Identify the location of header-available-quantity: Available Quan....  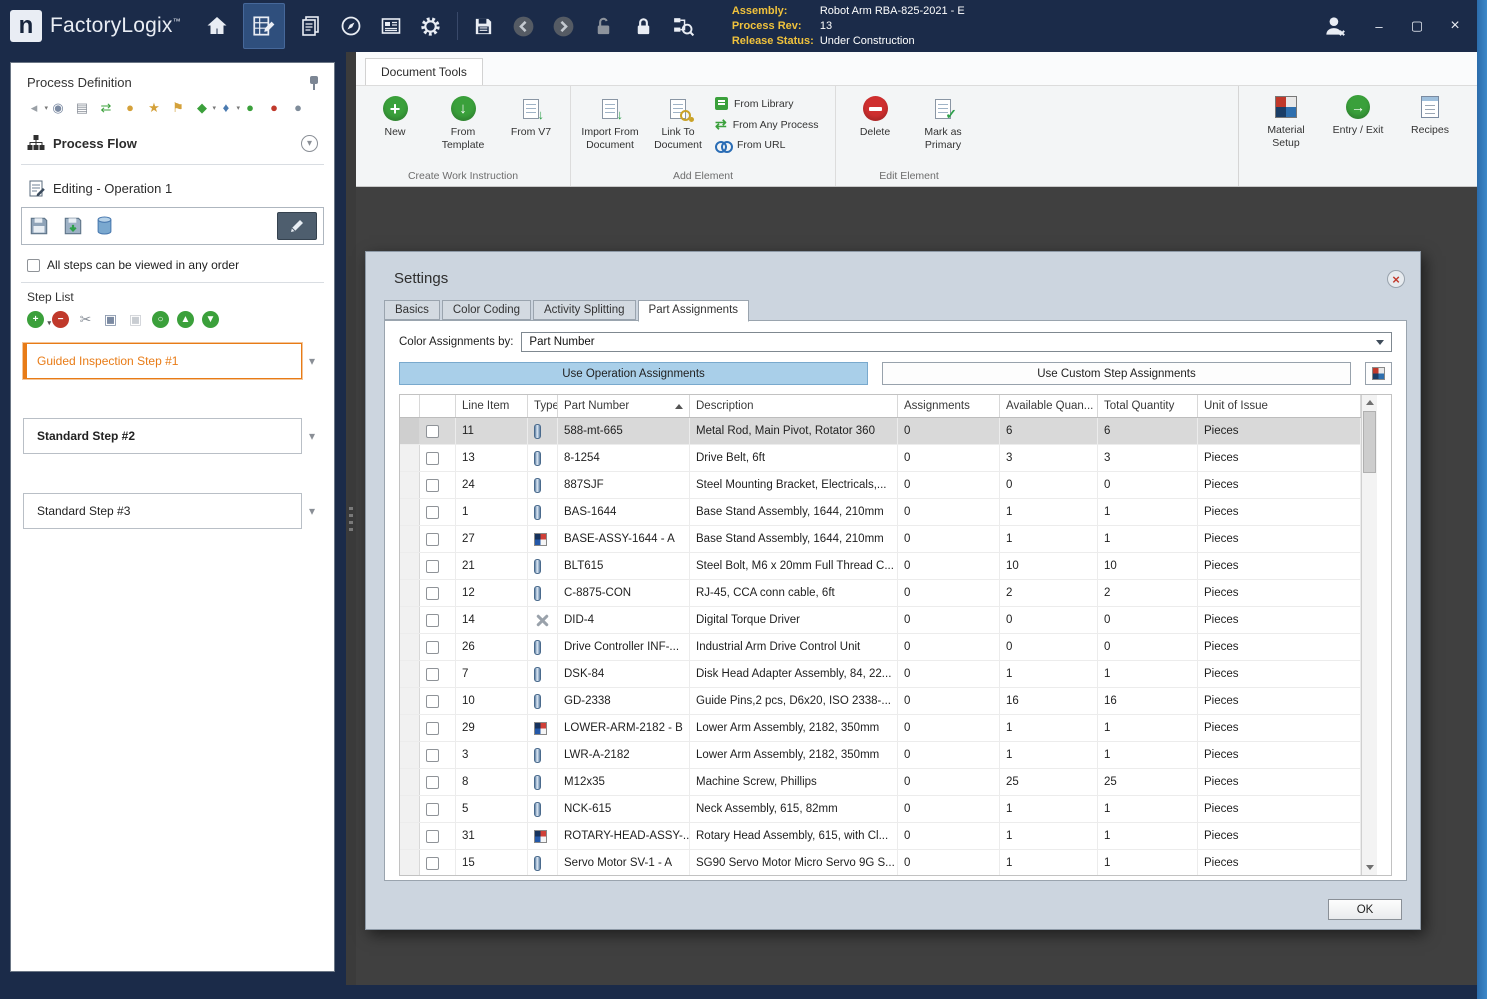
(1049, 406).